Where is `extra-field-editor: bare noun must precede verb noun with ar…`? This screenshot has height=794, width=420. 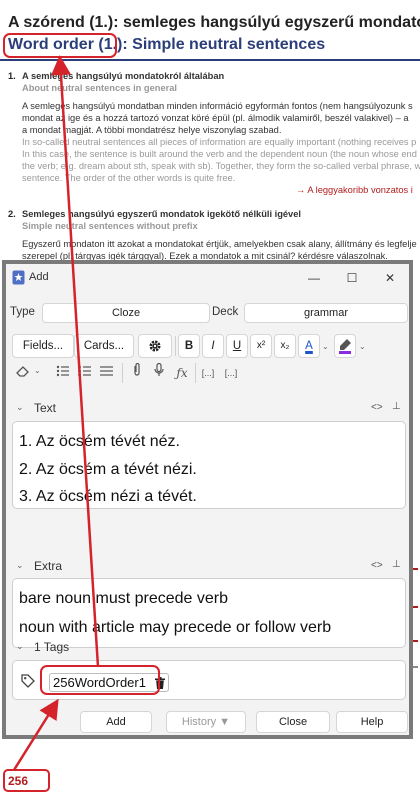
extra-field-editor: bare noun must precede verb noun with ar… is located at coordinates (209, 613).